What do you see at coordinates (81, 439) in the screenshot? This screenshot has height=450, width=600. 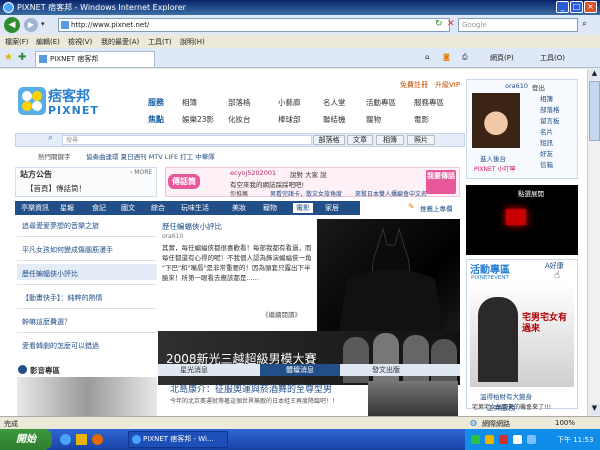 I see `quicklaunch-desktop-icon` at bounding box center [81, 439].